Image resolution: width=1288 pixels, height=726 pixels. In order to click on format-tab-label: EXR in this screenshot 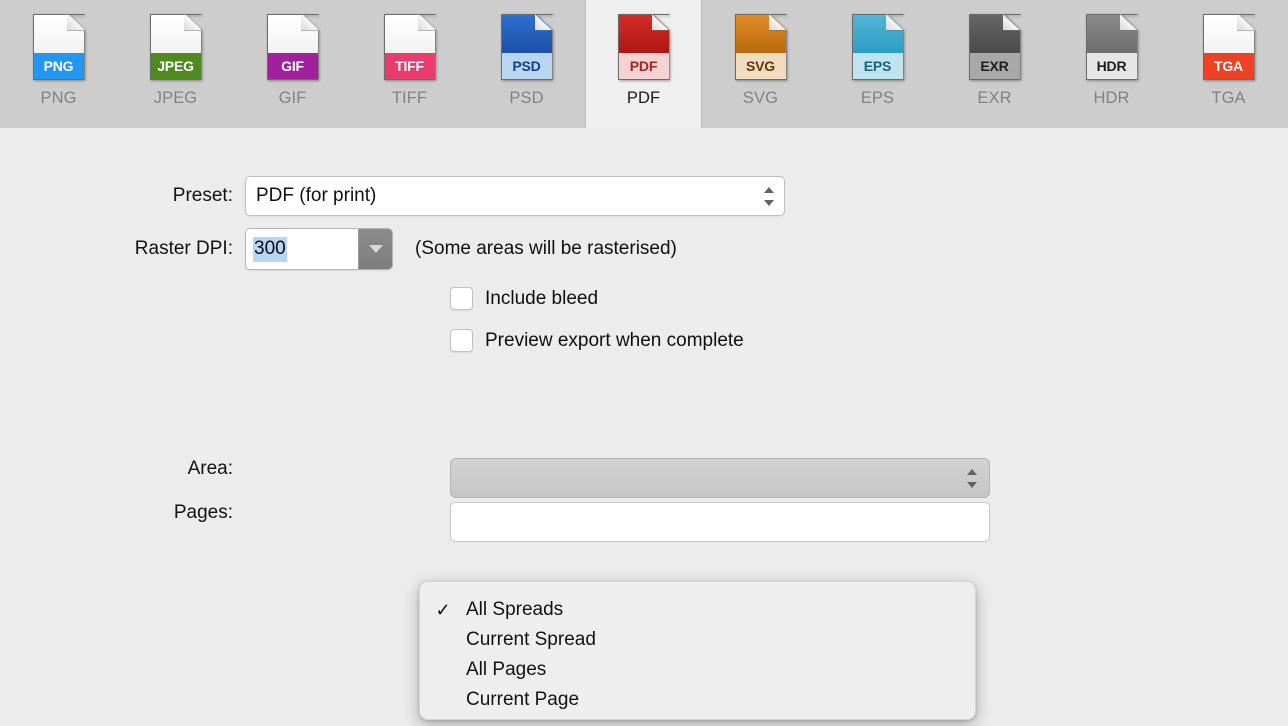, I will do `click(994, 98)`.